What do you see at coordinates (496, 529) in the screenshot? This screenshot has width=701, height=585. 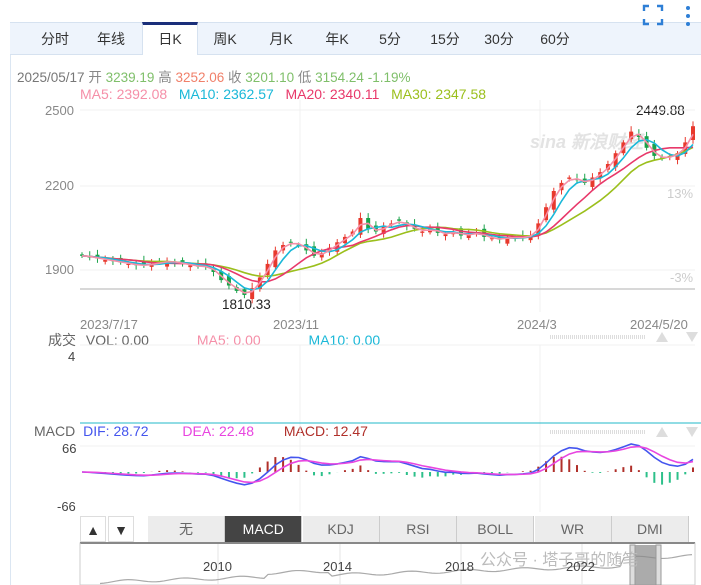 I see `indicator-tab: BOLL` at bounding box center [496, 529].